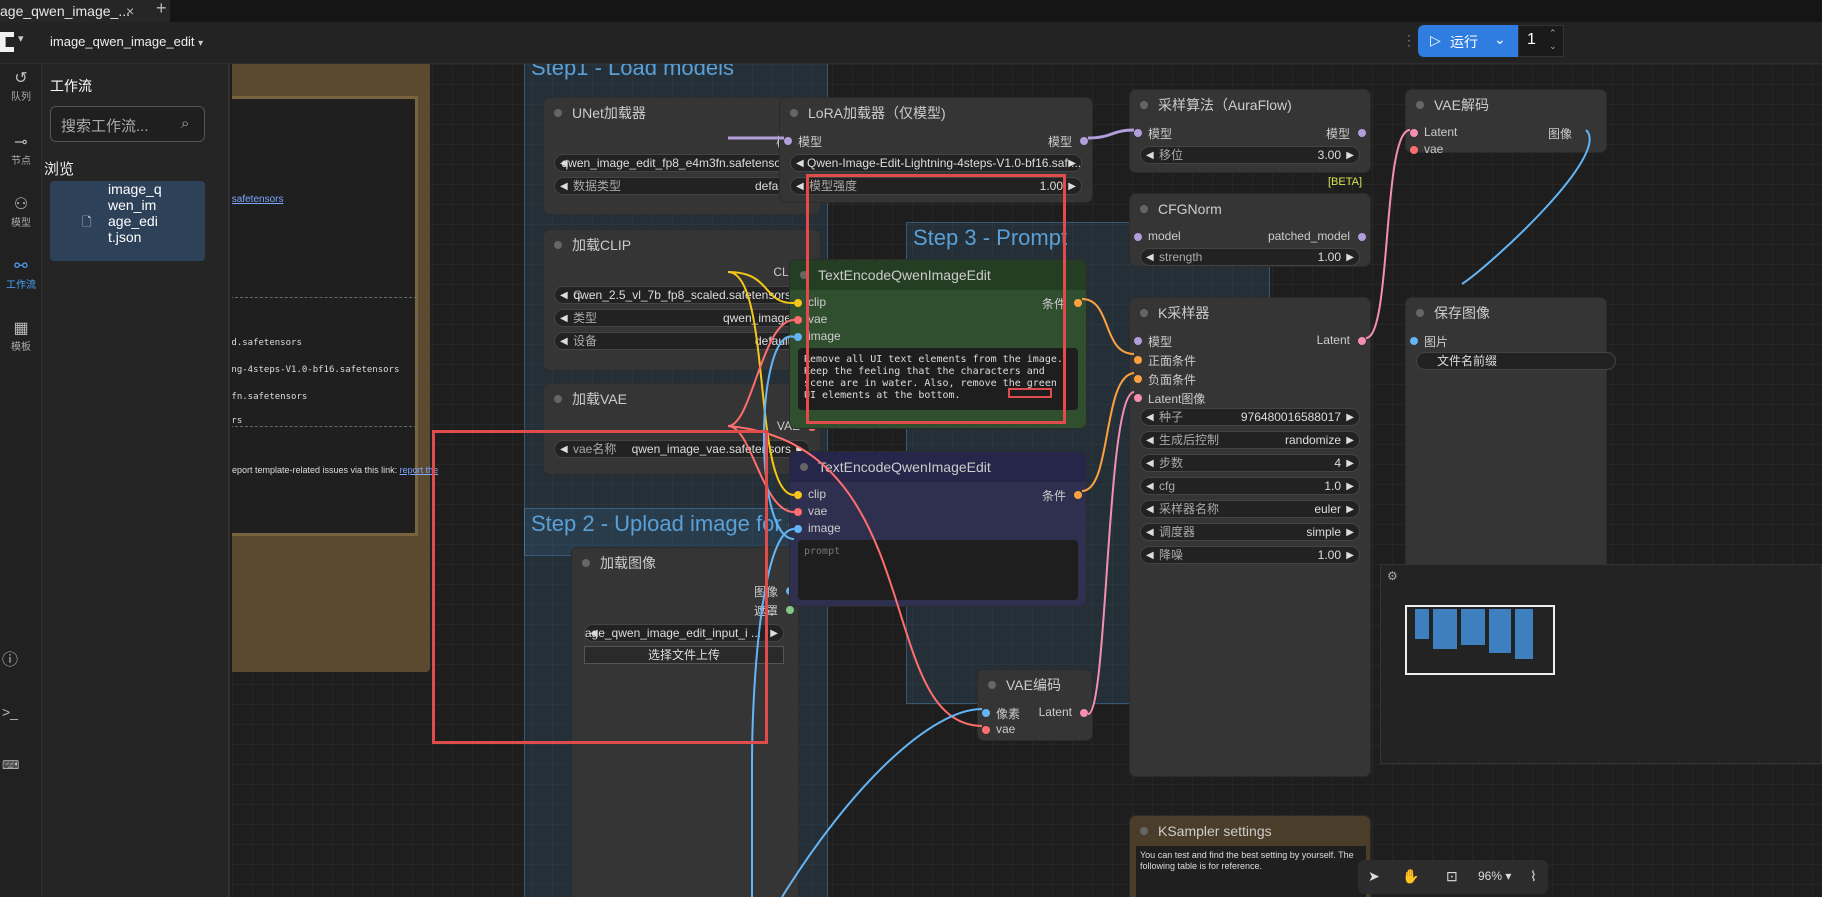  Describe the element at coordinates (1506, 105) in the screenshot. I see `node-title: VAE解码` at that location.